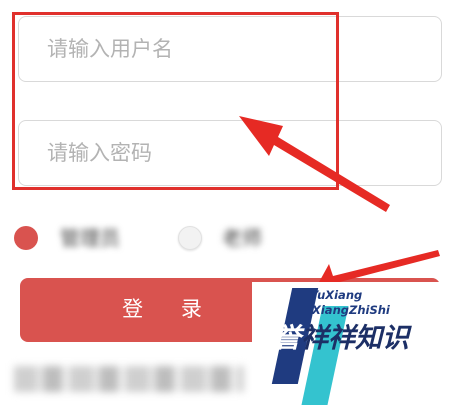 The height and width of the screenshot is (405, 463). Describe the element at coordinates (336, 295) in the screenshot. I see `watermark-line-1: YuXiang` at that location.